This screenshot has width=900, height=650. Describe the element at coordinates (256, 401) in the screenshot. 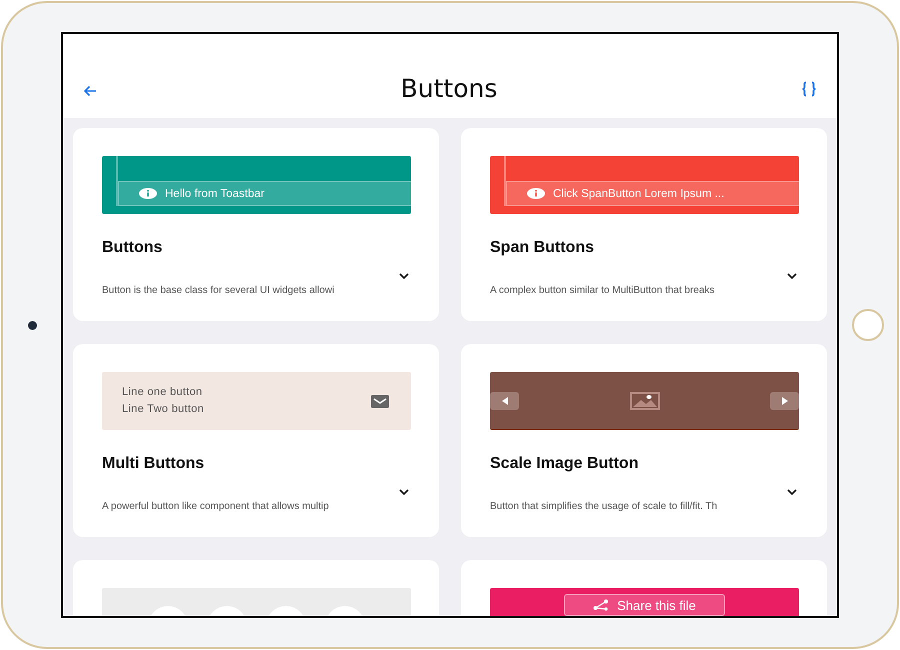

I see `multi-button-preview: Line one button Line Two button` at that location.